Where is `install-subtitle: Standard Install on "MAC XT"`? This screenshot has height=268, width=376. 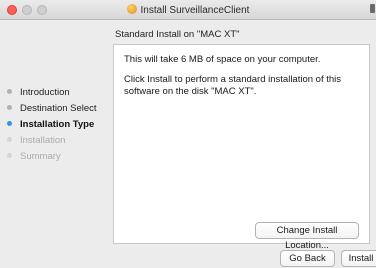
install-subtitle: Standard Install on "MAC XT" is located at coordinates (177, 34).